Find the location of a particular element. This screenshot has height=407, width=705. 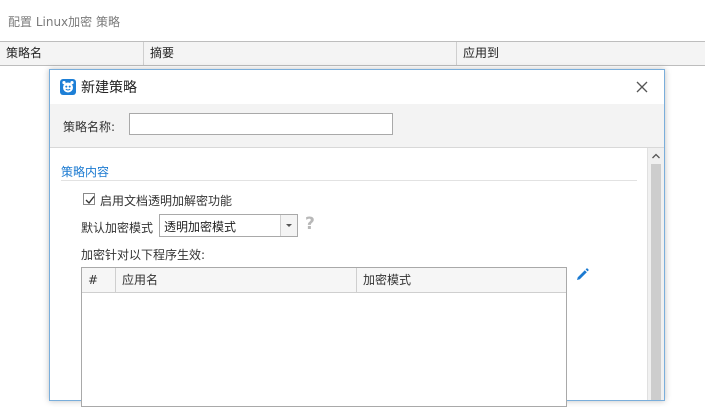

window-title: 配置 Linux加密 策略 is located at coordinates (64, 22).